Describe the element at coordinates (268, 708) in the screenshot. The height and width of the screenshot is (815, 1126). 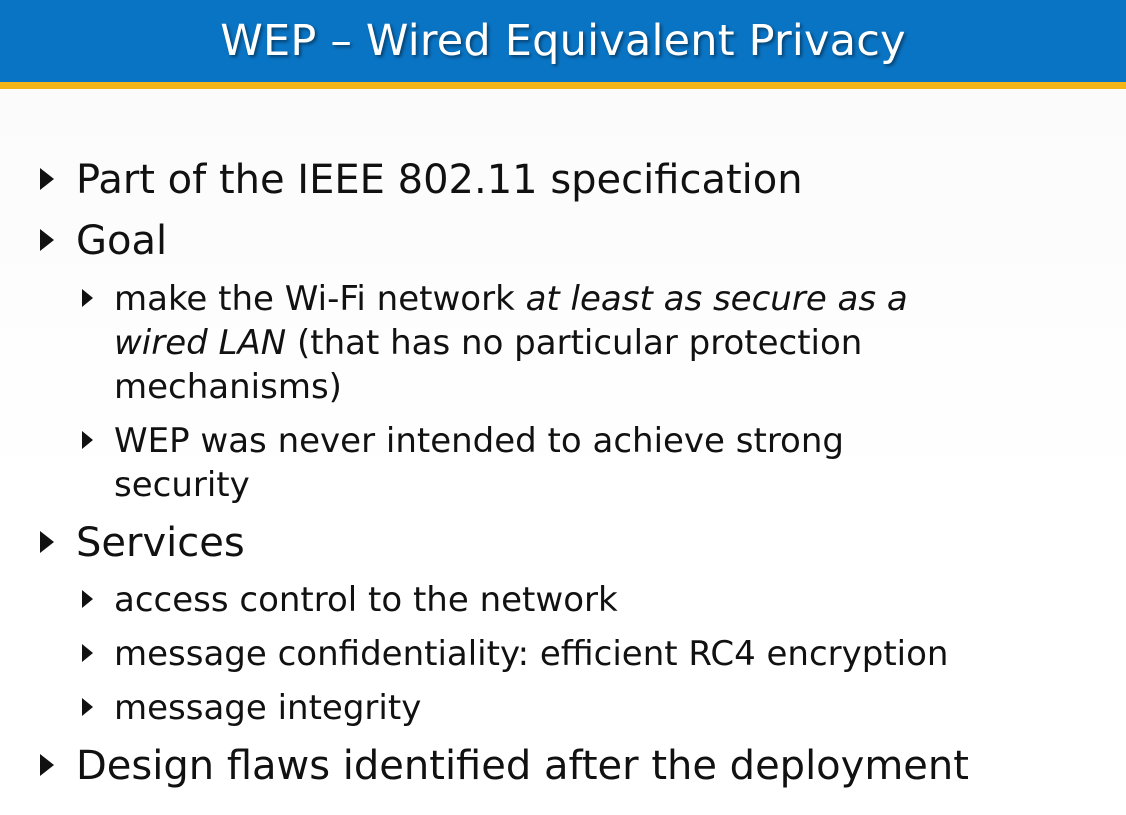
I see `bullet-text: message integrity` at that location.